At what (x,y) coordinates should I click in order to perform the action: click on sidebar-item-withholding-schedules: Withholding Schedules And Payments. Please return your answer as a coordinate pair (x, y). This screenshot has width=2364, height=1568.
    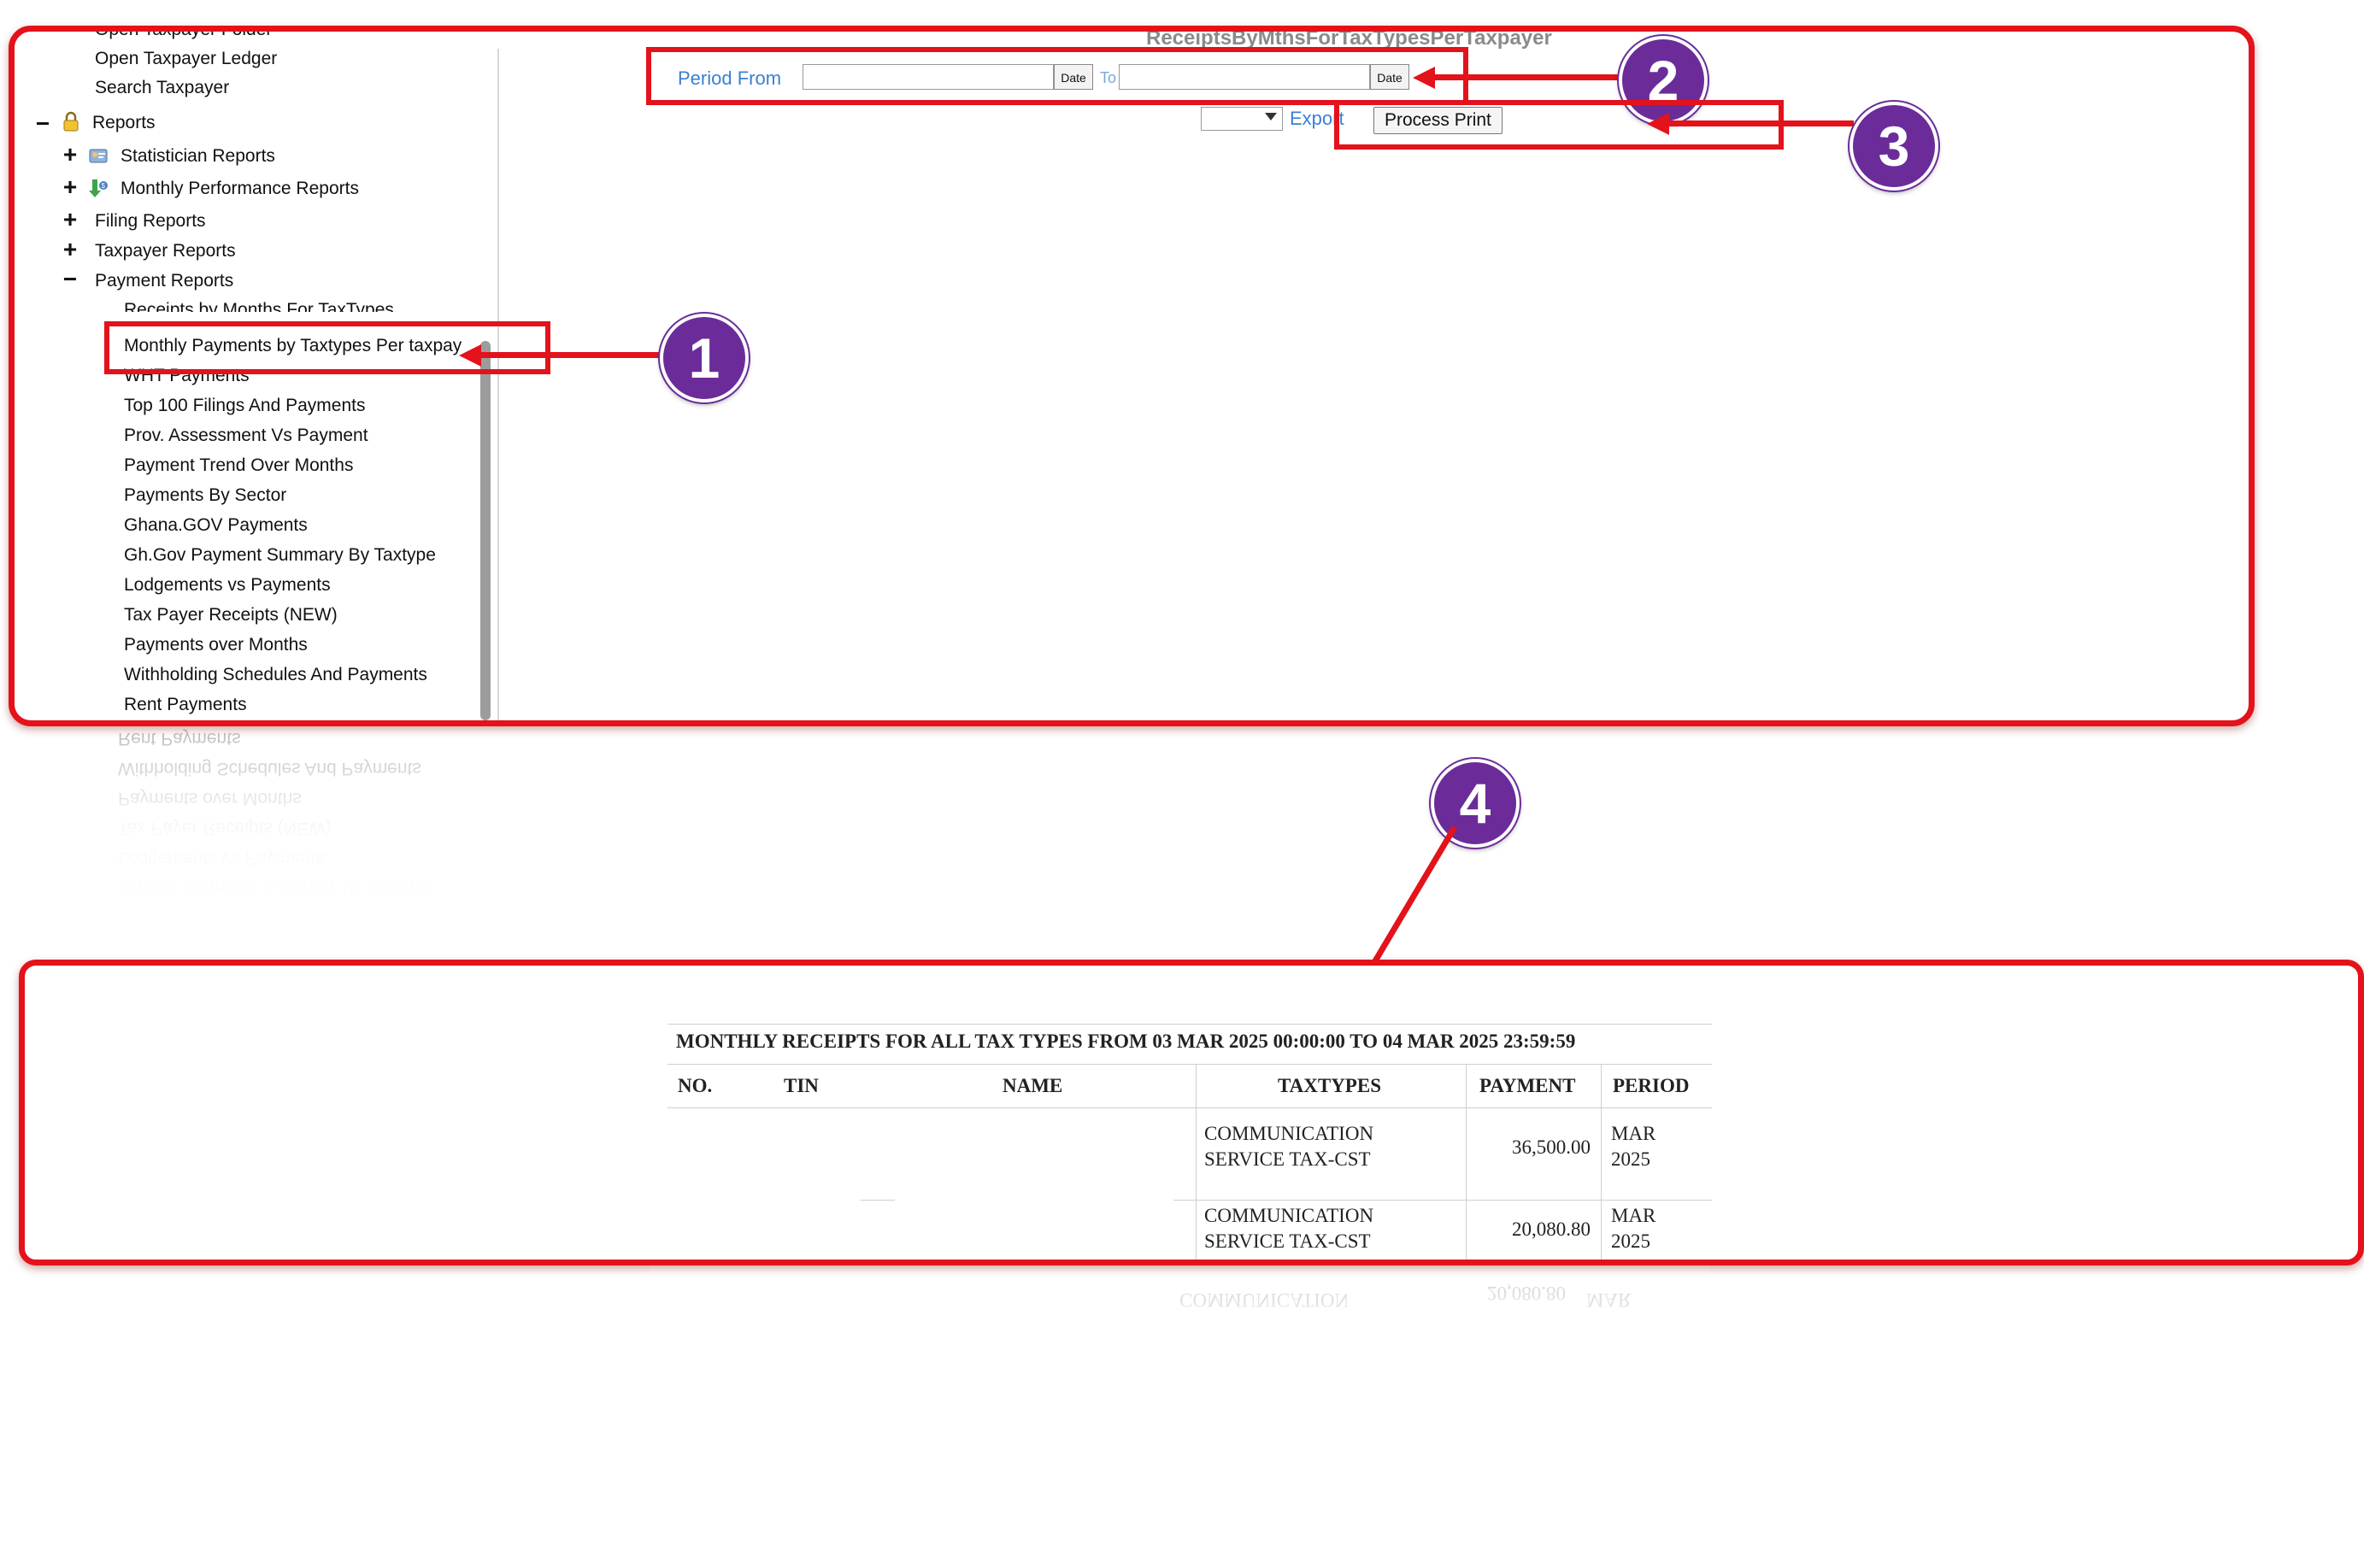
    Looking at the image, I should click on (275, 675).